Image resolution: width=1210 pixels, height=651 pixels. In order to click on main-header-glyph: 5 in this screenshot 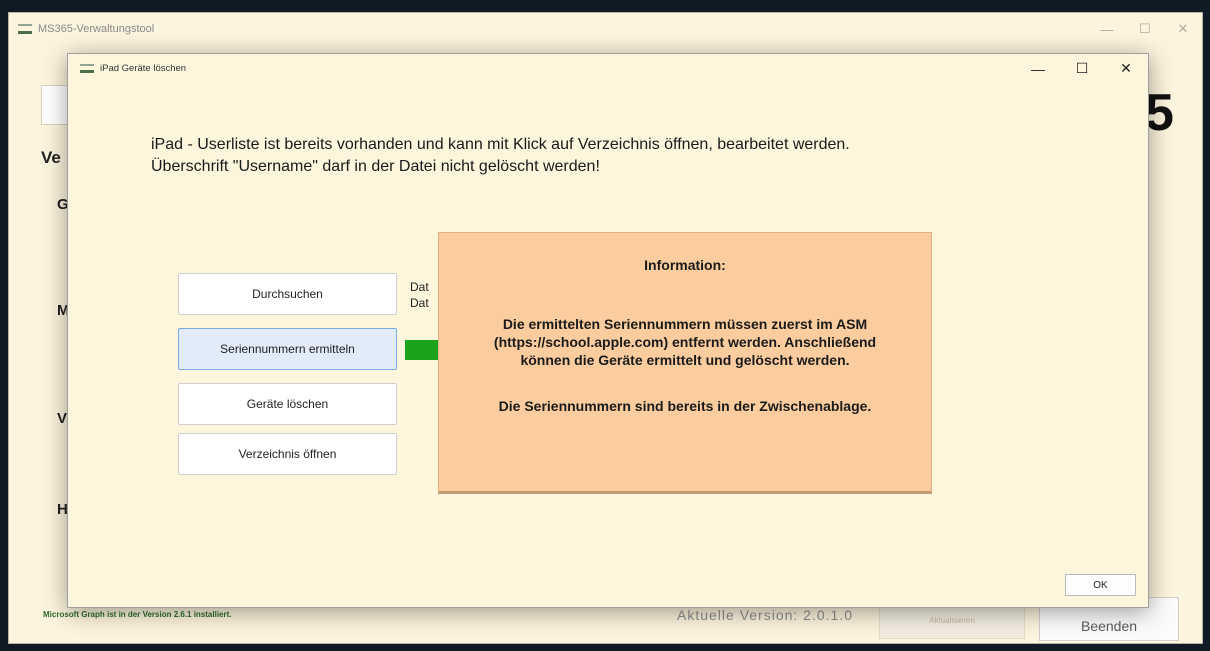, I will do `click(1159, 113)`.